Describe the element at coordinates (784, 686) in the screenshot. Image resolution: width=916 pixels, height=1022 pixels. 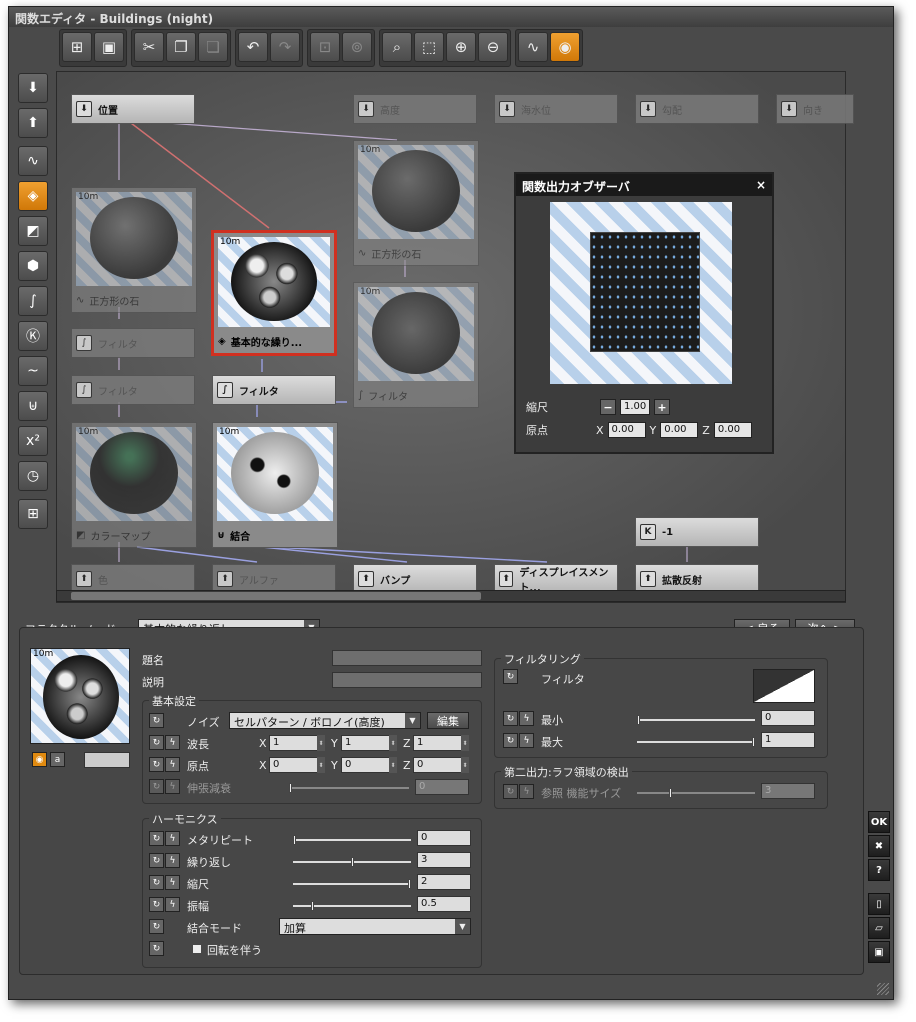
I see `filter-curve-preview` at that location.